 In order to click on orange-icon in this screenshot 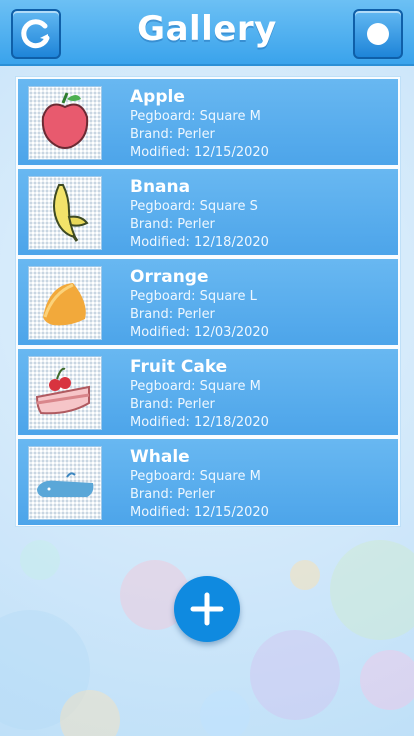, I will do `click(64, 304)`.